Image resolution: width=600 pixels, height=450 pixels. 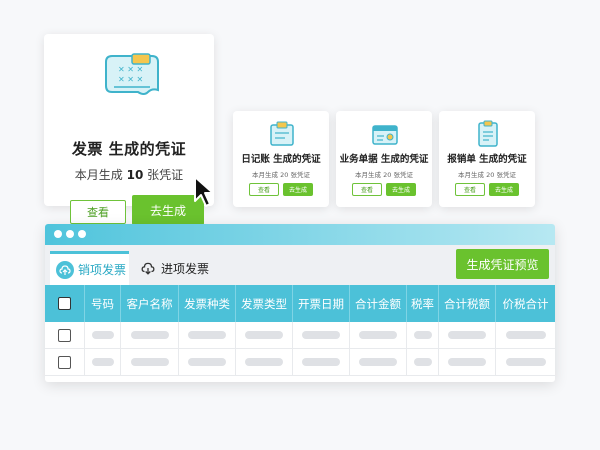 I want to click on column-header: 发票种类, so click(x=207, y=303).